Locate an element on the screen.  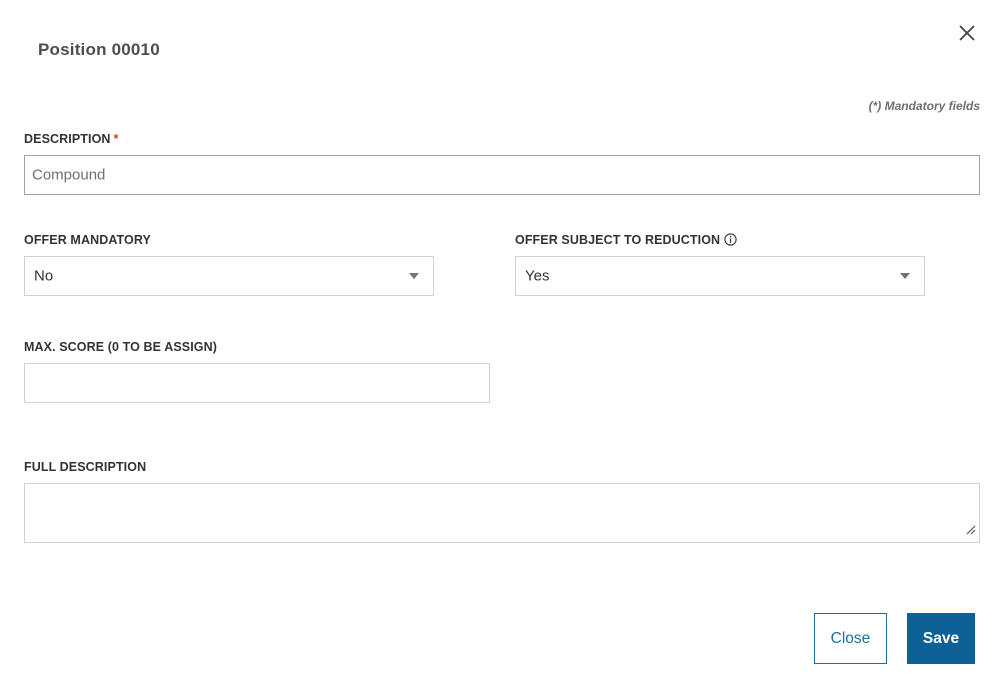
description-input: Compound is located at coordinates (502, 175).